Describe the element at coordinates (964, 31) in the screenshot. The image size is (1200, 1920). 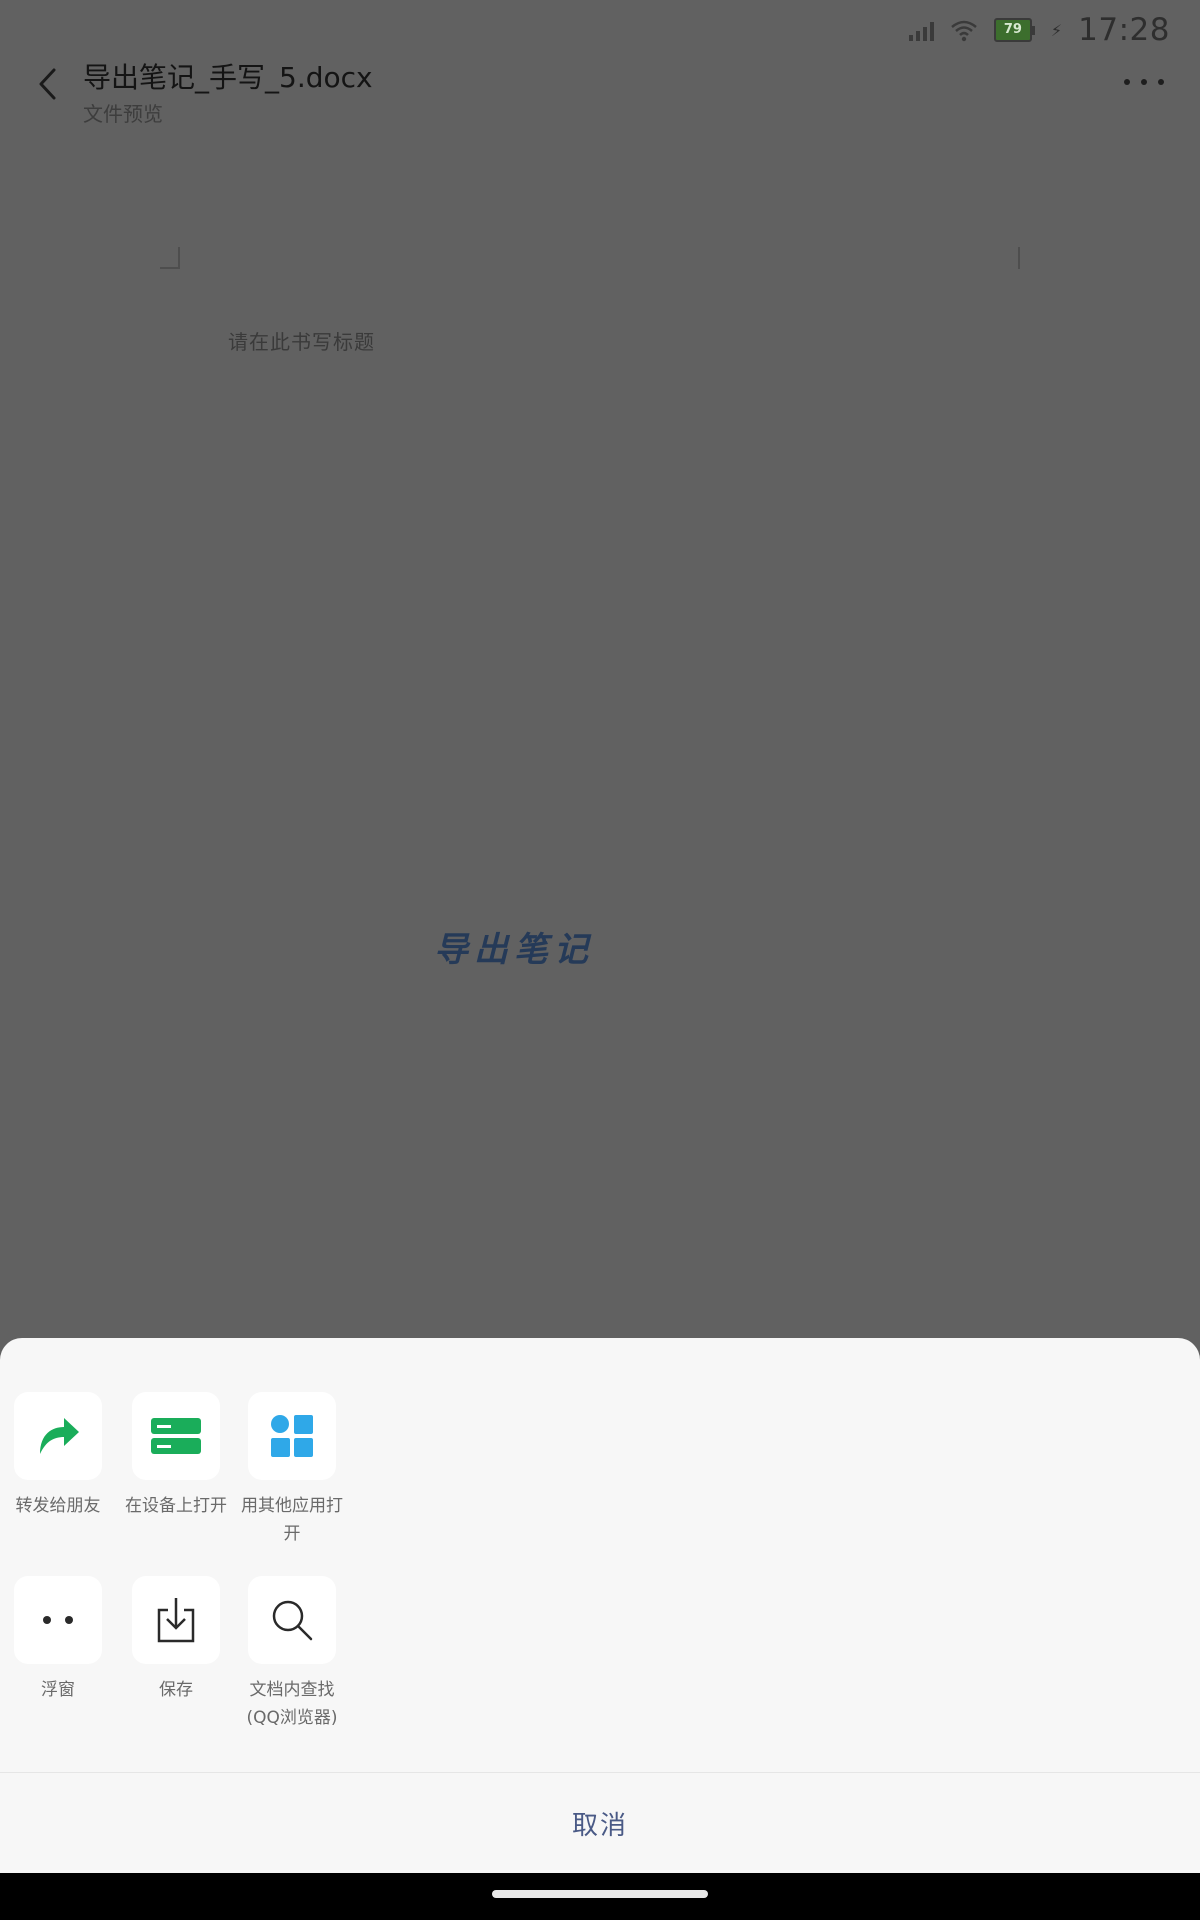
I see `wifi-icon` at that location.